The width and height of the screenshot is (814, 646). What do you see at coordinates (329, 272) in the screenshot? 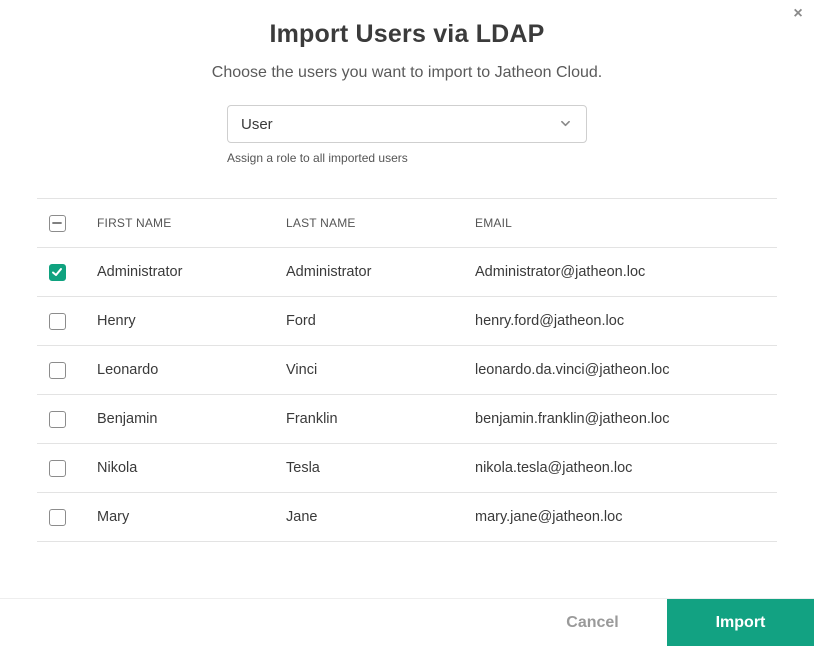
I see `last-name-cell: Administrator` at bounding box center [329, 272].